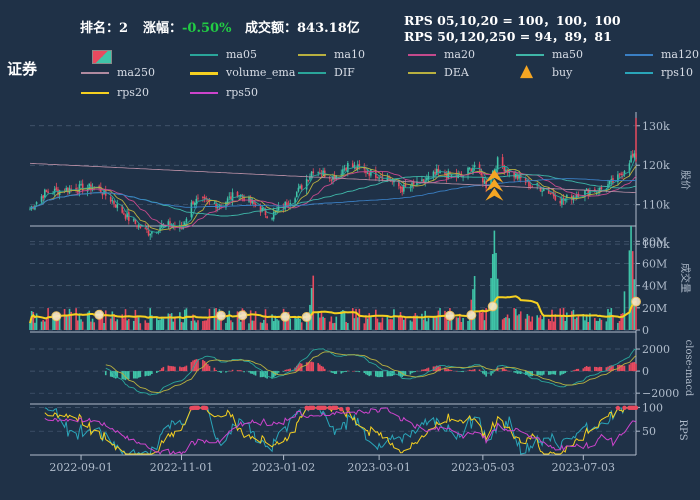 The height and width of the screenshot is (500, 700). What do you see at coordinates (654, 241) in the screenshot?
I see `ytick-label-p1-4: 80M` at bounding box center [654, 241].